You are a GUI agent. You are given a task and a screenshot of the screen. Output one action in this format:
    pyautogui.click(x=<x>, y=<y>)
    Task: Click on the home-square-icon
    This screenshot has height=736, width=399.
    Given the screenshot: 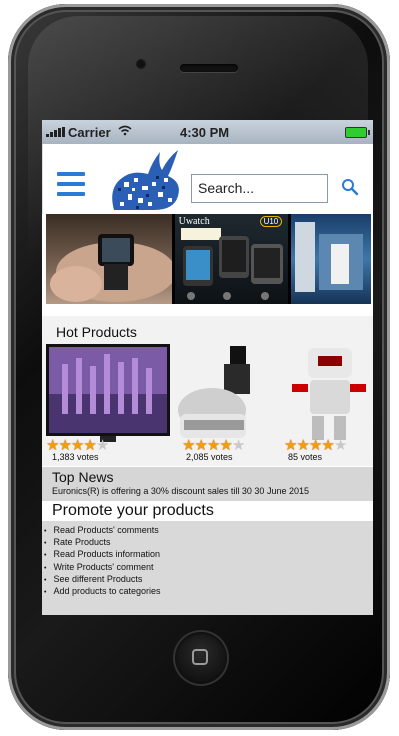 What is the action you would take?
    pyautogui.click(x=200, y=657)
    